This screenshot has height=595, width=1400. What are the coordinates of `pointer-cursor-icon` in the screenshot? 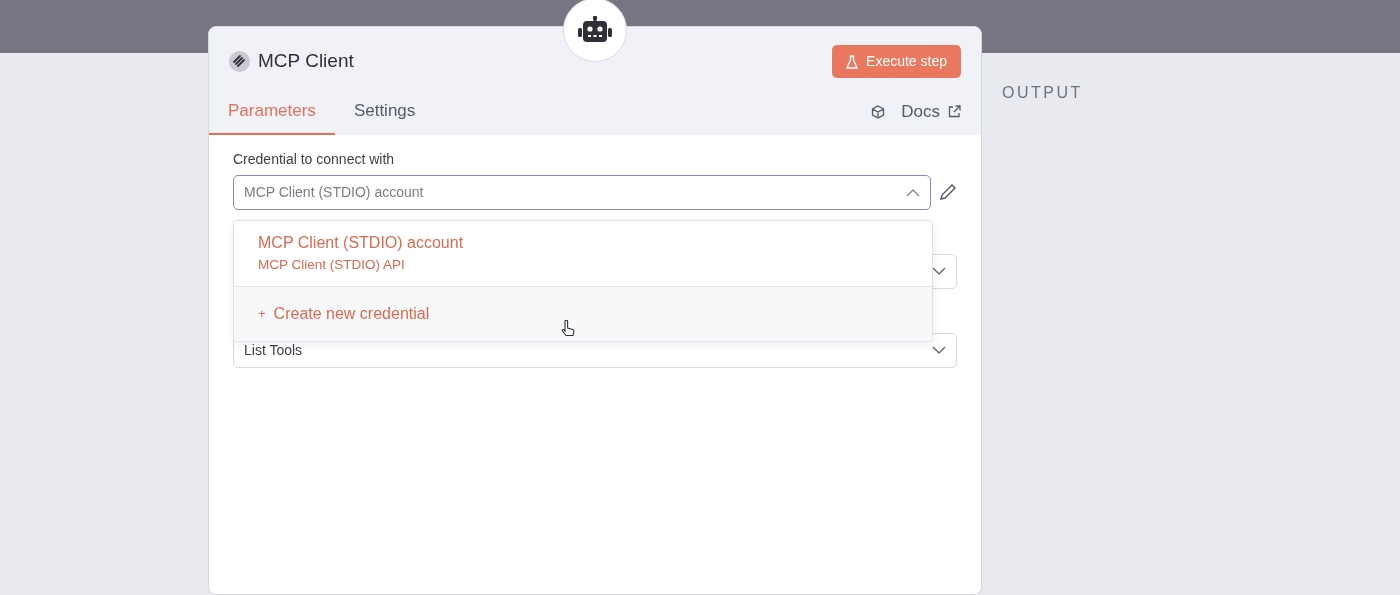 It's located at (568, 328).